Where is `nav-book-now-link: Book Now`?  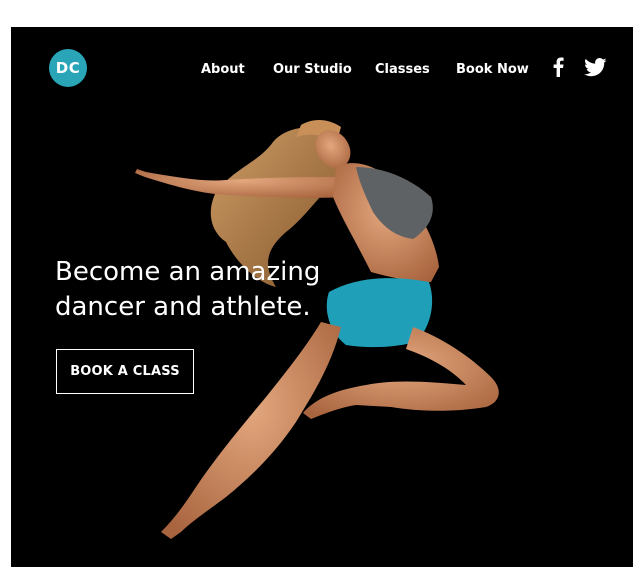 nav-book-now-link: Book Now is located at coordinates (492, 71).